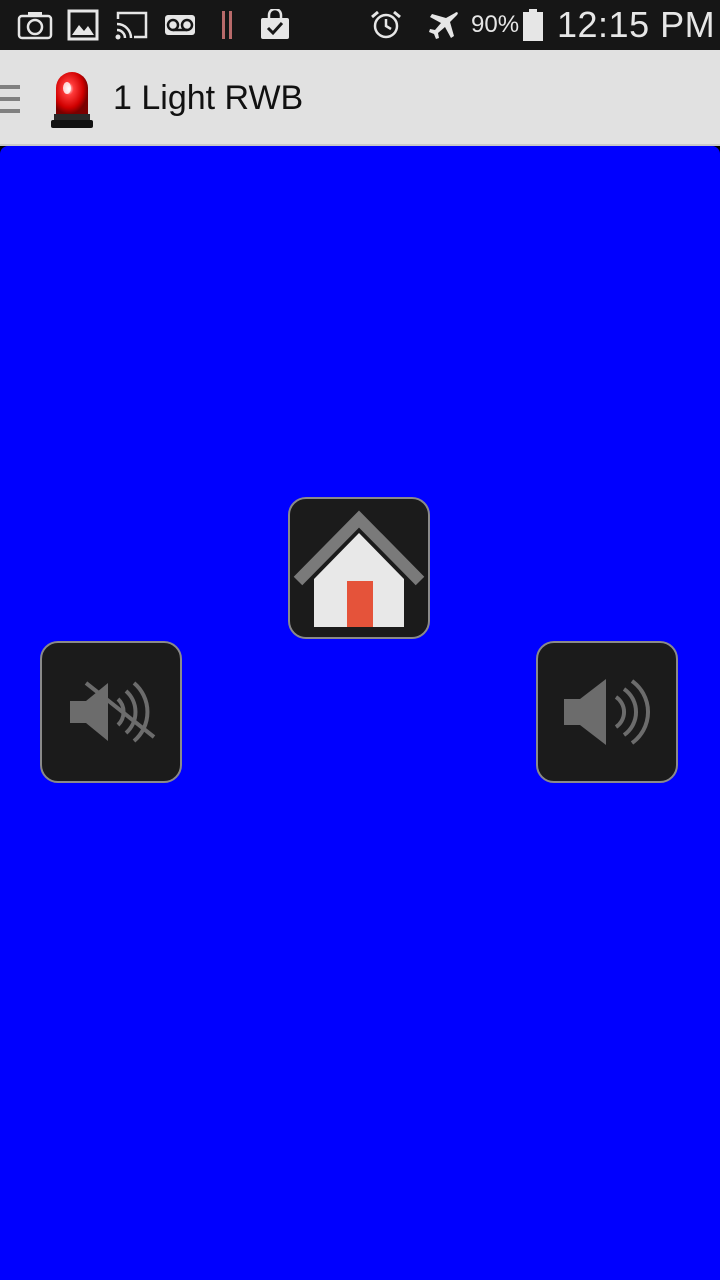  I want to click on mute-button, so click(111, 712).